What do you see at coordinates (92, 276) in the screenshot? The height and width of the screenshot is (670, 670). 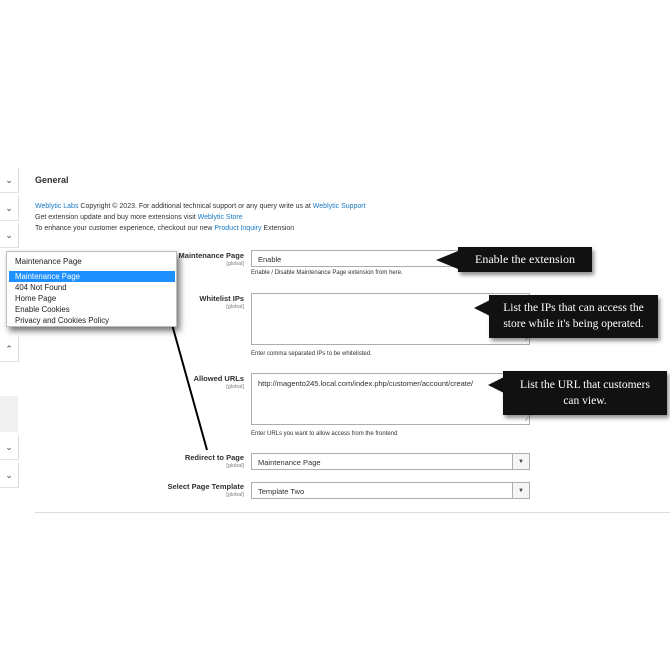 I see `dropdown-option: Maintenance Page` at bounding box center [92, 276].